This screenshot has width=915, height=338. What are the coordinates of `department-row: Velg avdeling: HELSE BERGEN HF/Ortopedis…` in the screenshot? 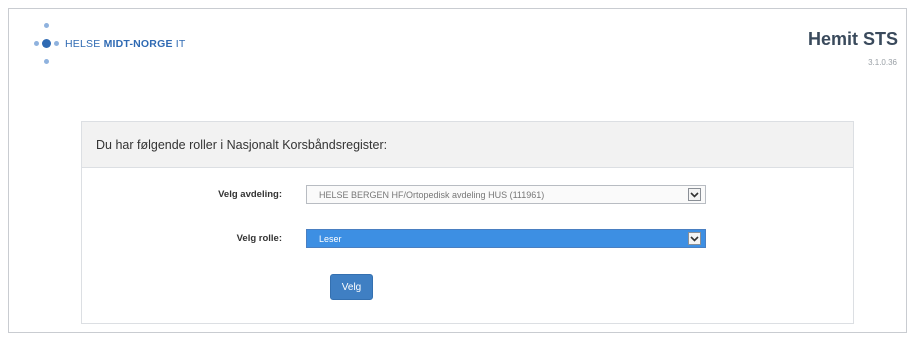 It's located at (394, 194).